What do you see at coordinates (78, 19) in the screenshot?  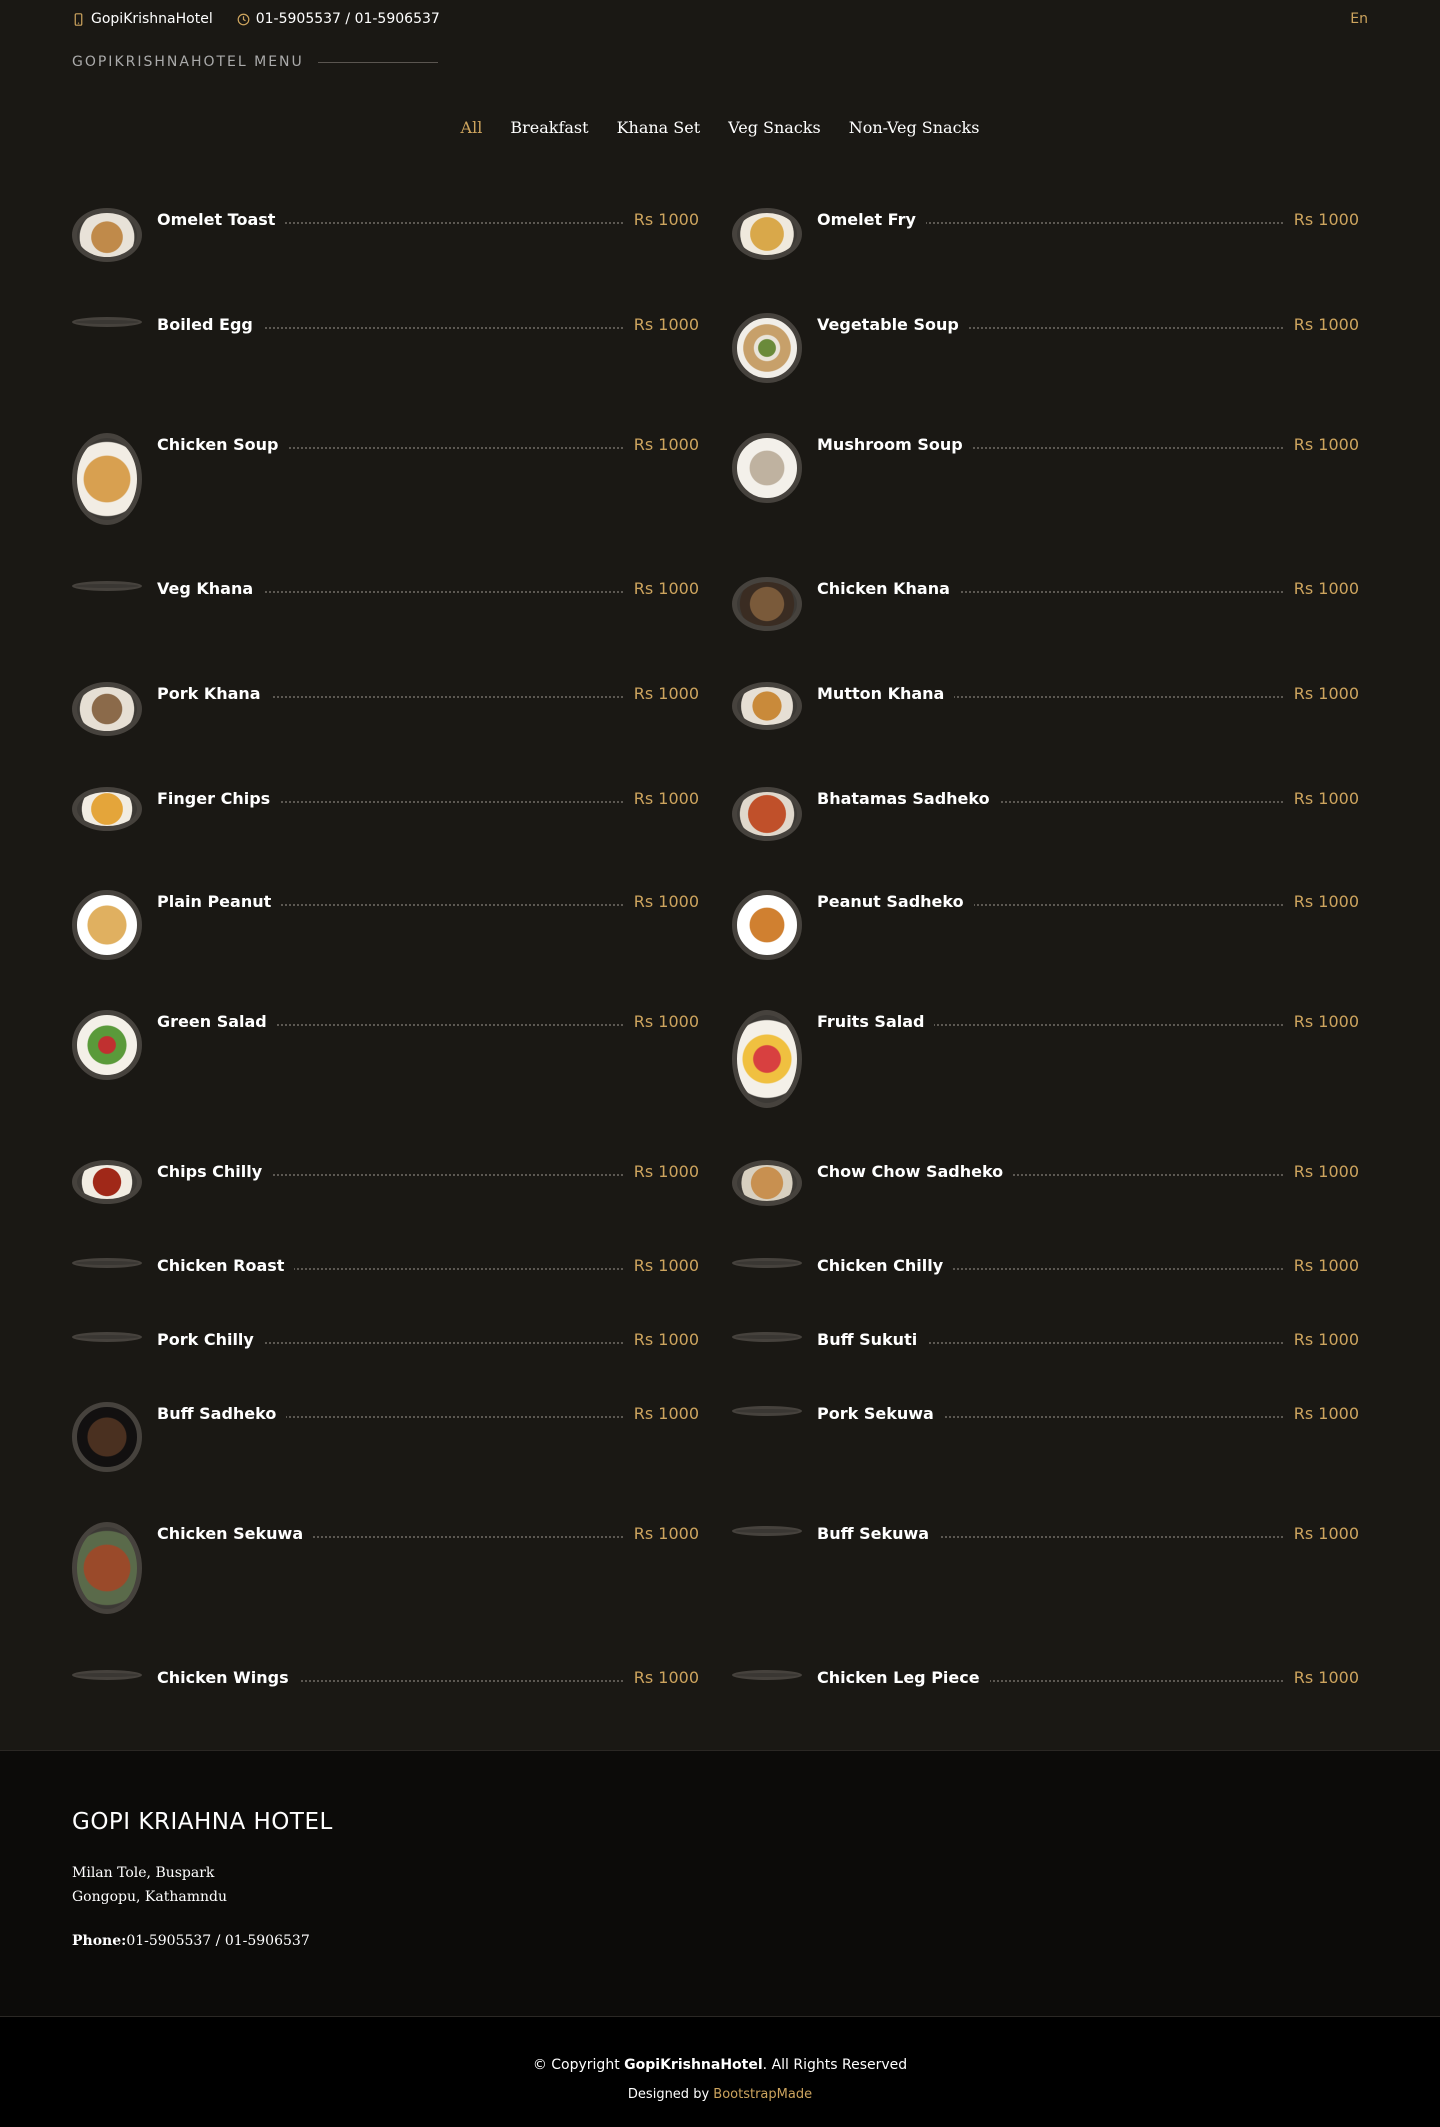 I see `phone-device-icon` at bounding box center [78, 19].